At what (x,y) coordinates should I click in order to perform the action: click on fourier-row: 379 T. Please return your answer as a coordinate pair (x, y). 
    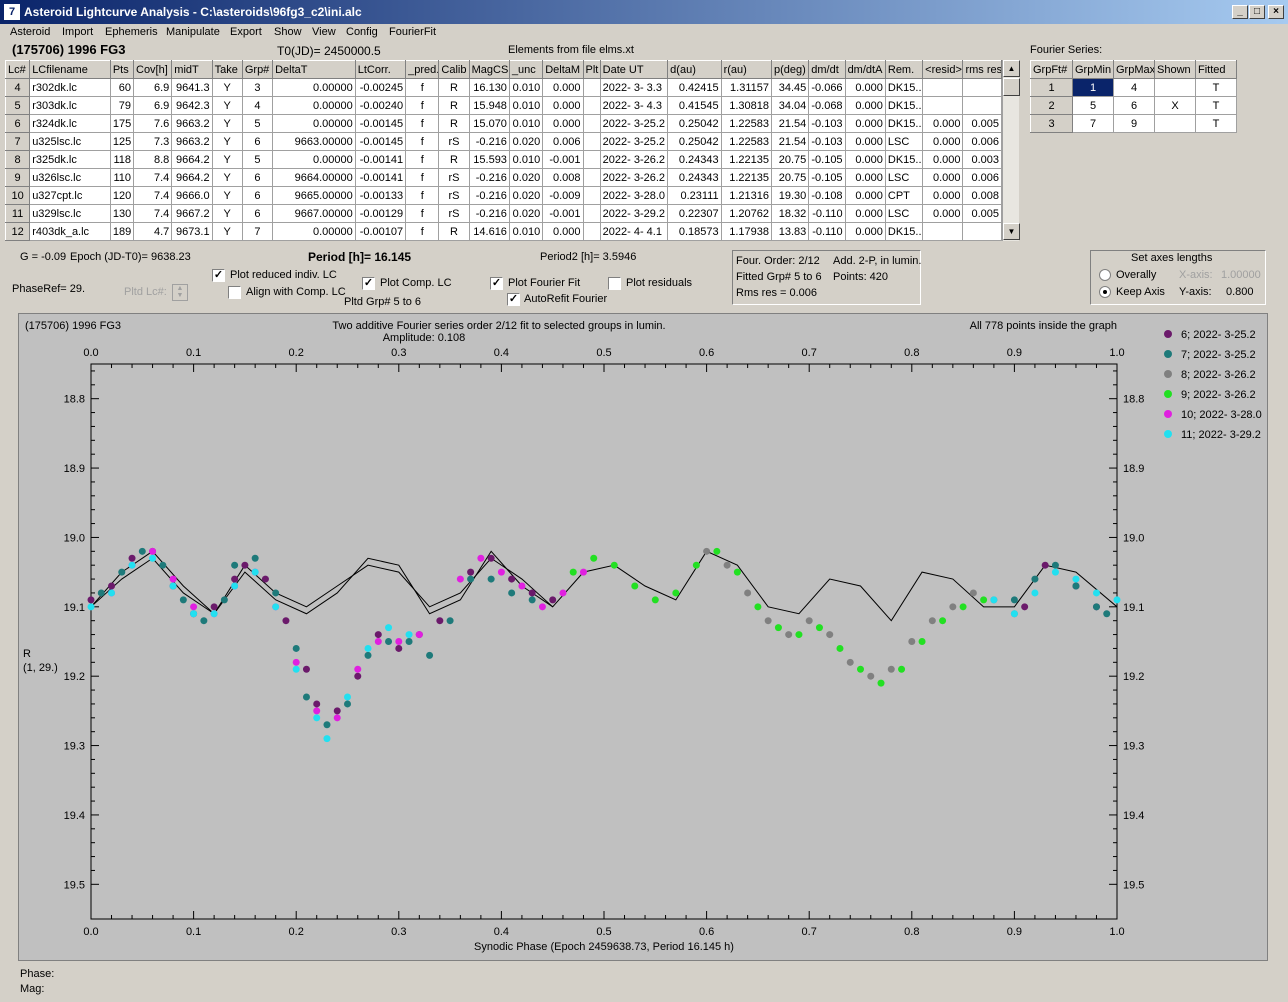
    Looking at the image, I should click on (1133, 123).